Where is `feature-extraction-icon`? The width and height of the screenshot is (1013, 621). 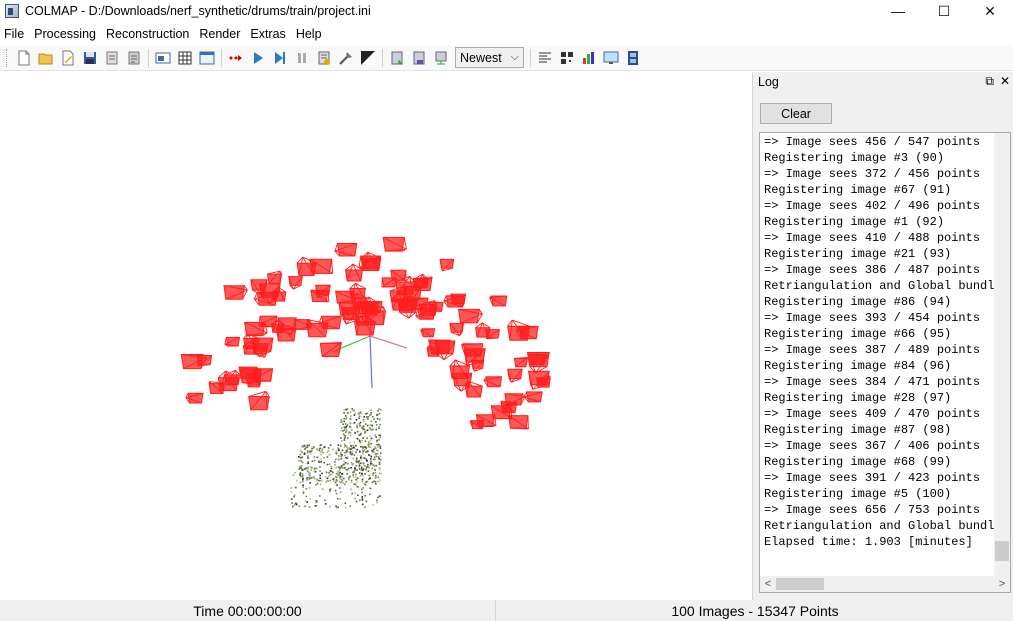
feature-extraction-icon is located at coordinates (163, 57).